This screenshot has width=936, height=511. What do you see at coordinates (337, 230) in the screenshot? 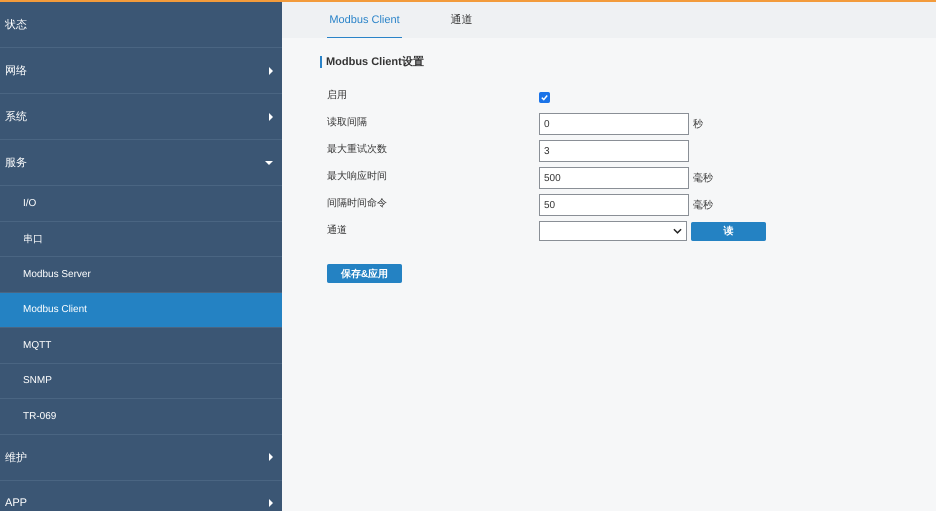
I see `field-label: 通道` at bounding box center [337, 230].